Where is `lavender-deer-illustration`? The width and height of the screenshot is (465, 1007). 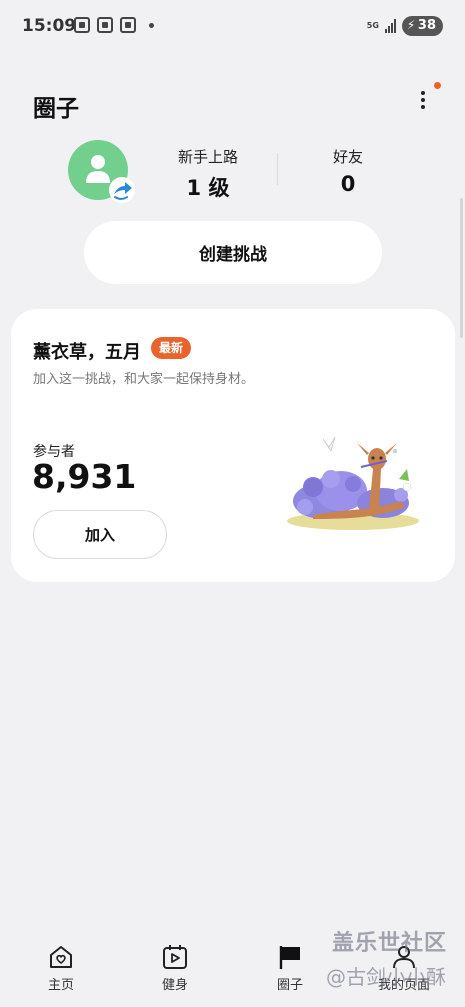
lavender-deer-illustration is located at coordinates (353, 483).